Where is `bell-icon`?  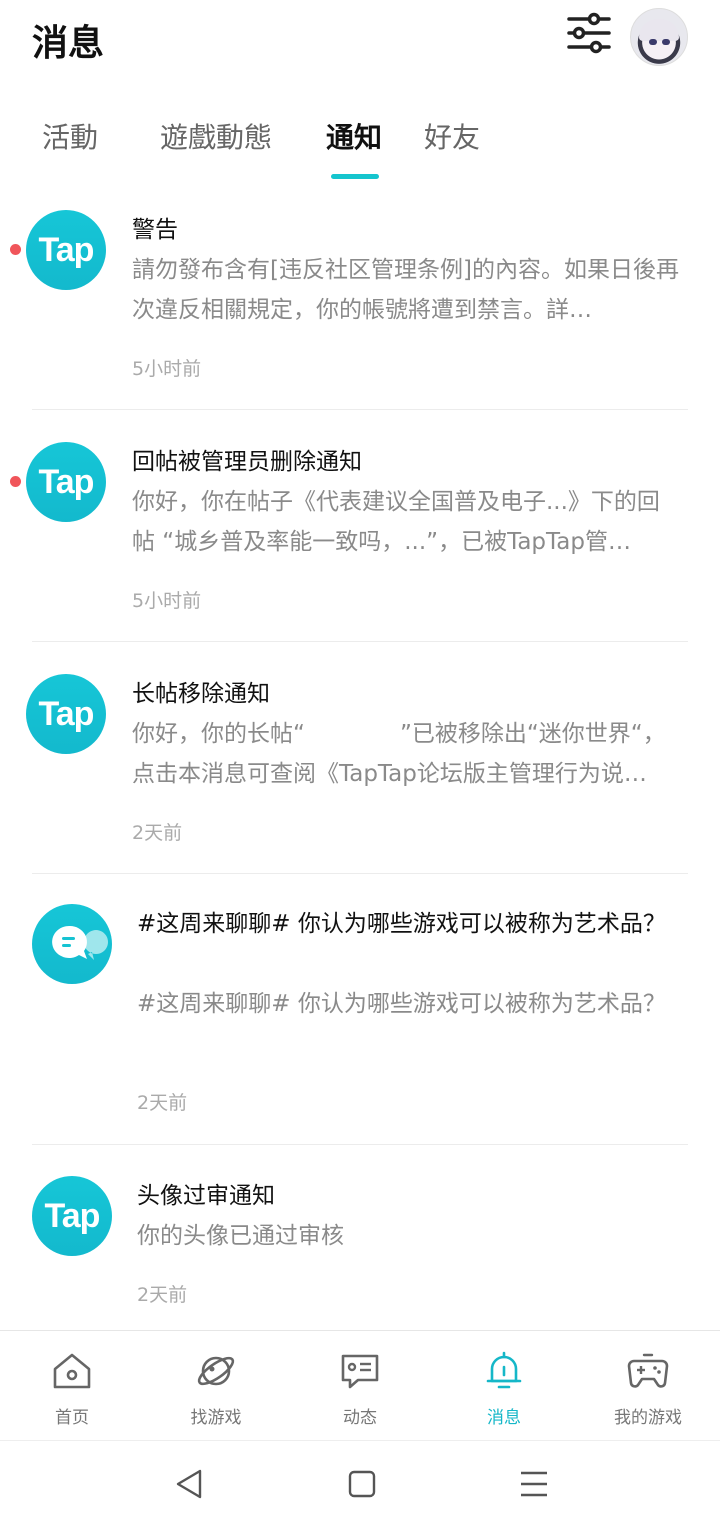
bell-icon is located at coordinates (504, 1370).